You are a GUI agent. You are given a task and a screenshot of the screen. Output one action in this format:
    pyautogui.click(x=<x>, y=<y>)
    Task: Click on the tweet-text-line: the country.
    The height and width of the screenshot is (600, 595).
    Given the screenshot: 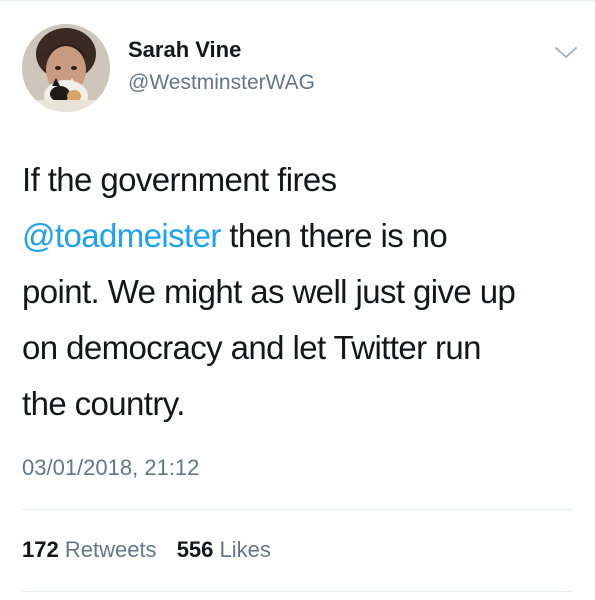 What is the action you would take?
    pyautogui.click(x=299, y=404)
    